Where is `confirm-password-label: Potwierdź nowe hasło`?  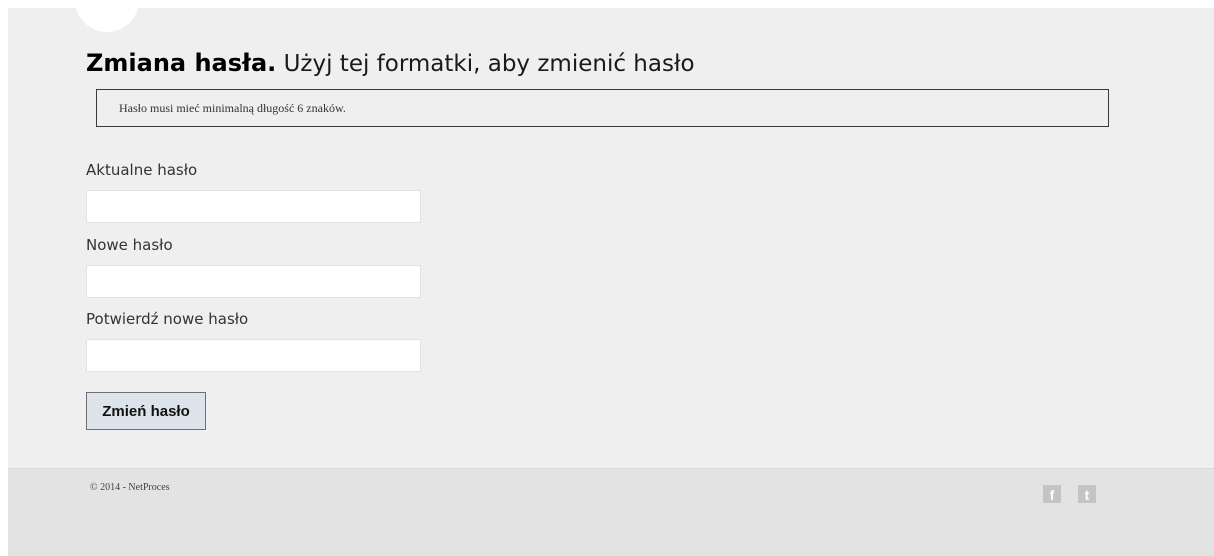
confirm-password-label: Potwierdź nowe hasło is located at coordinates (167, 319).